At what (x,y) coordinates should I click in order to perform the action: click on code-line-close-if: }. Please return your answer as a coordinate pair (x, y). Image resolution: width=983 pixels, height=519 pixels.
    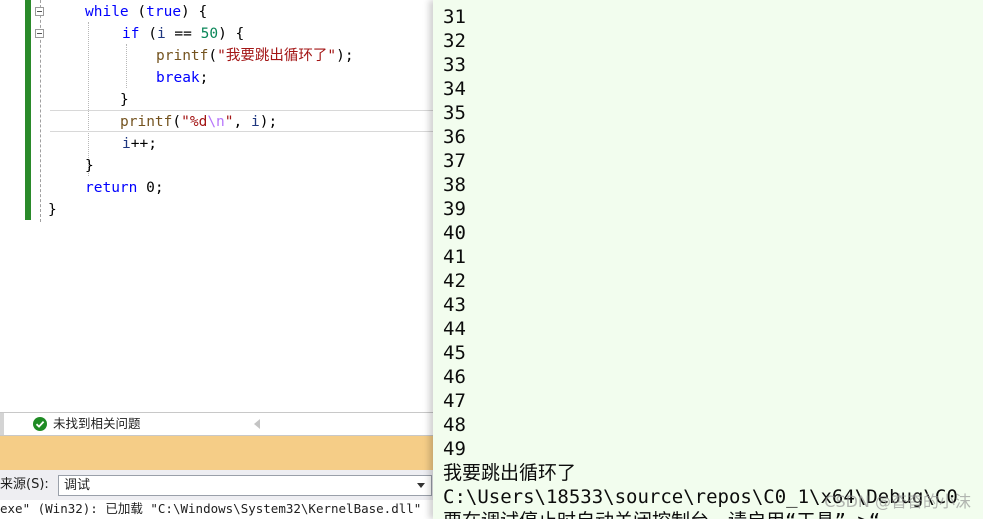
    Looking at the image, I should click on (124, 100).